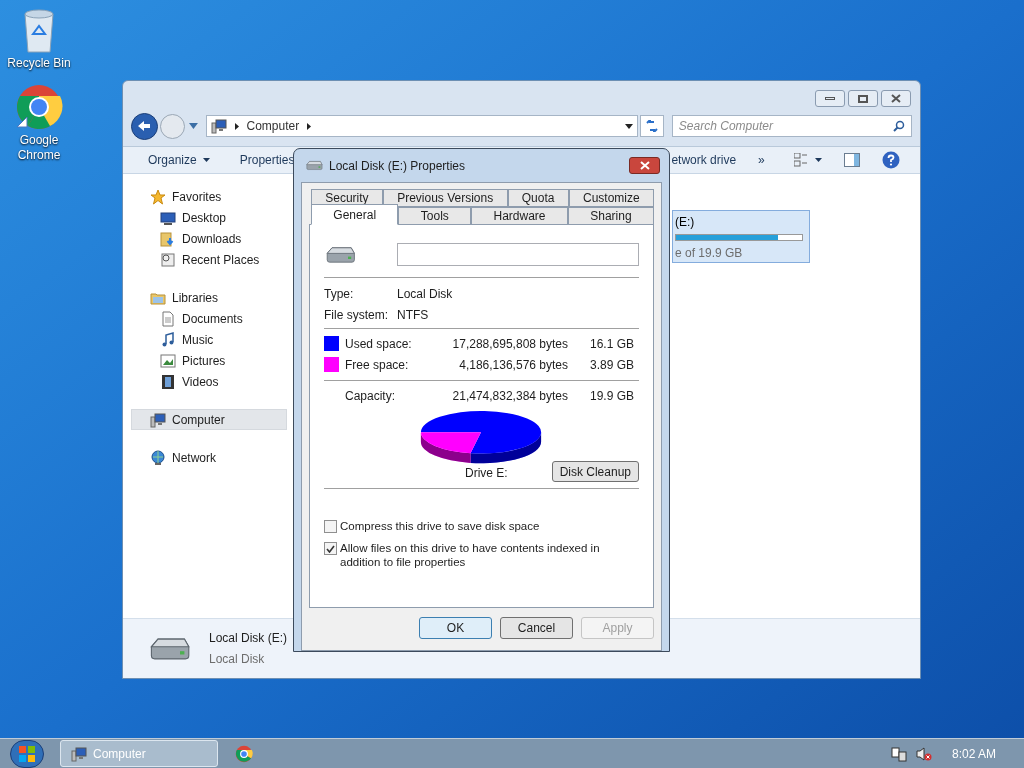 This screenshot has height=768, width=1024. Describe the element at coordinates (761, 160) in the screenshot. I see `more-button: »` at that location.